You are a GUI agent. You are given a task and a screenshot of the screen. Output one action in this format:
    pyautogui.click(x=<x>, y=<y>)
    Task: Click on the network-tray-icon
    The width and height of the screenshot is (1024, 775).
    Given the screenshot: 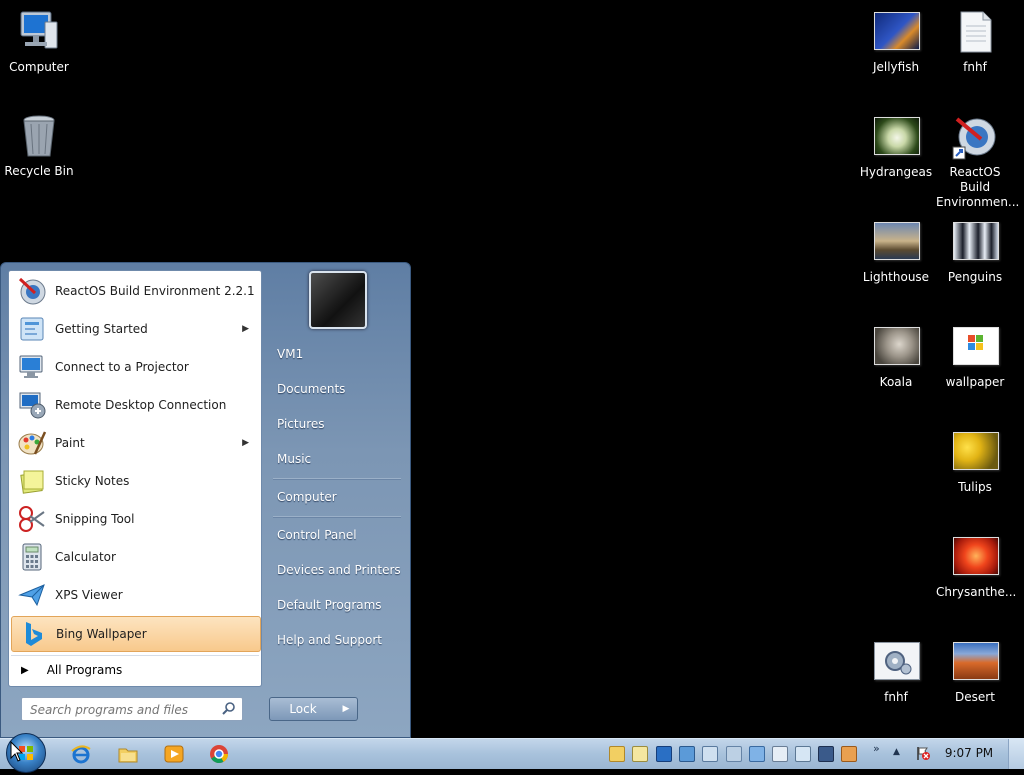 What is the action you would take?
    pyautogui.click(x=687, y=754)
    